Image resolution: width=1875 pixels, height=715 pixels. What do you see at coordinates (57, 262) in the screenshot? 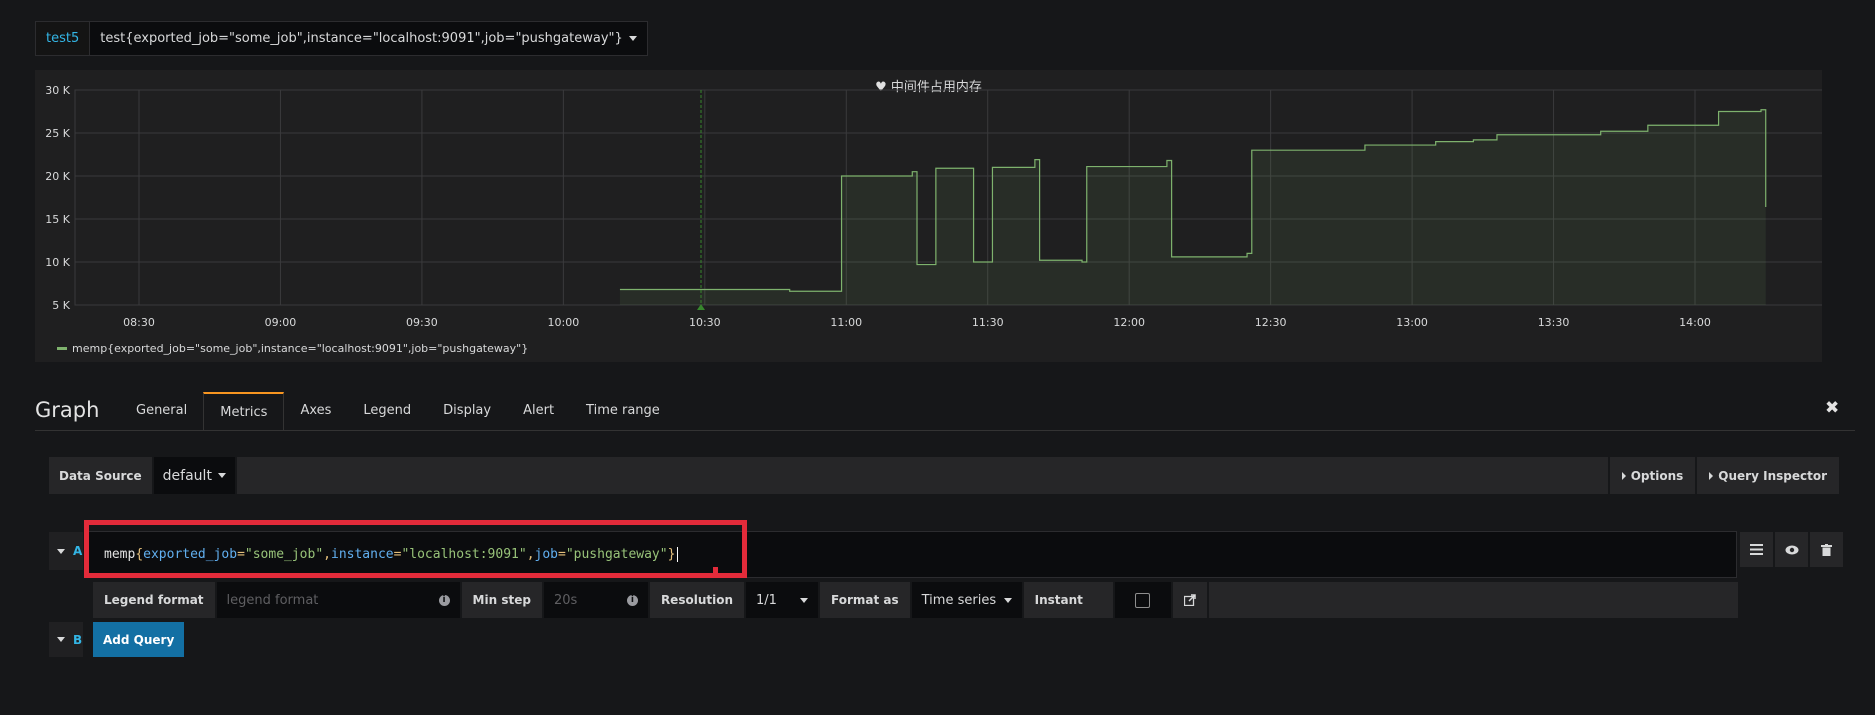
I see `y-tick-label: 10 K` at bounding box center [57, 262].